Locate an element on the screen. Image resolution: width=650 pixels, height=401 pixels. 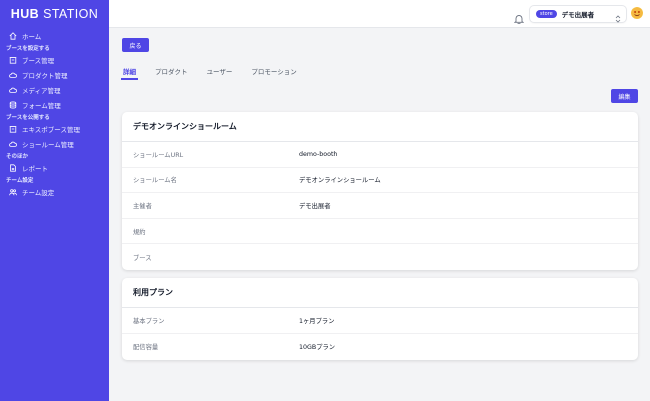
sidebar-item-report: レポート is located at coordinates (54, 167).